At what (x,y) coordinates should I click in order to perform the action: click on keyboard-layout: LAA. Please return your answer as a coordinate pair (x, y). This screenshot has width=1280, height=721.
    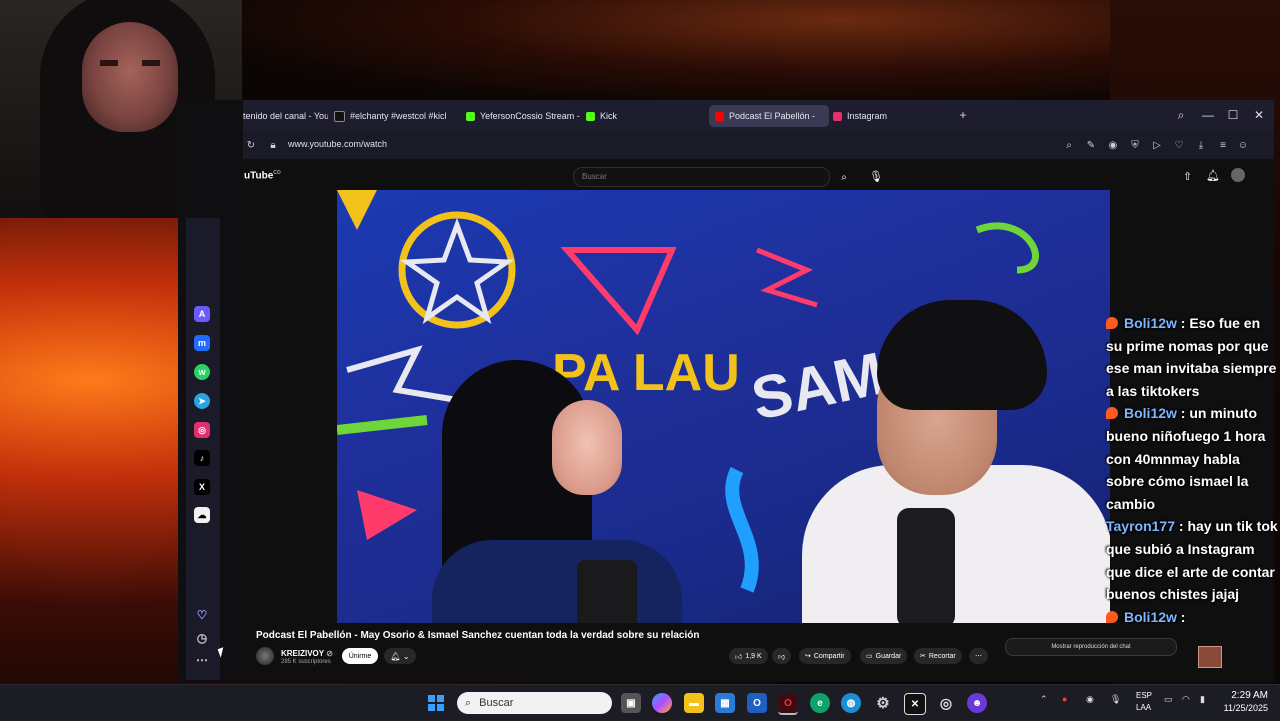
    Looking at the image, I should click on (1143, 707).